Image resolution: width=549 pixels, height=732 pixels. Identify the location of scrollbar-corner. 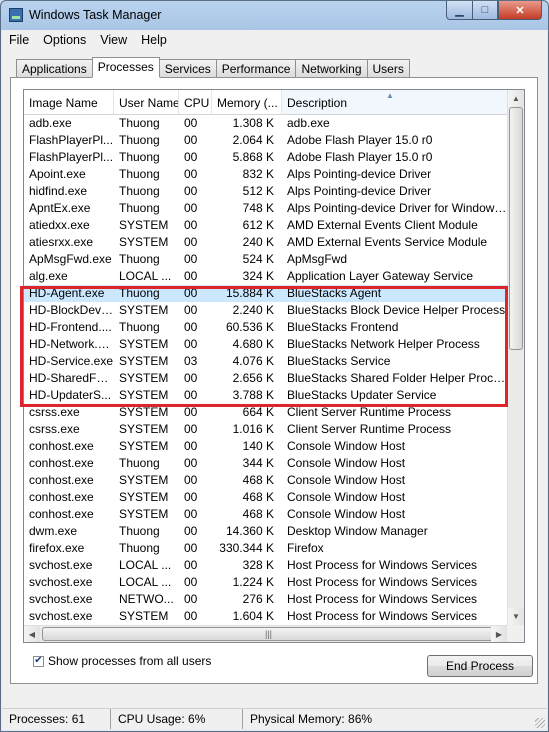
(515, 633).